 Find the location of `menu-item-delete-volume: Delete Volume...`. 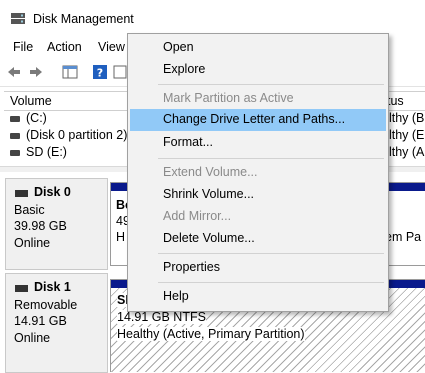

menu-item-delete-volume: Delete Volume... is located at coordinates (258, 239).